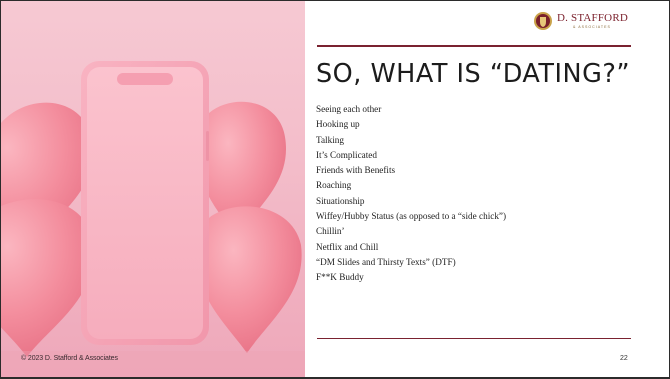 This screenshot has height=379, width=670. Describe the element at coordinates (346, 154) in the screenshot. I see `list-item: It’s Complicated` at that location.